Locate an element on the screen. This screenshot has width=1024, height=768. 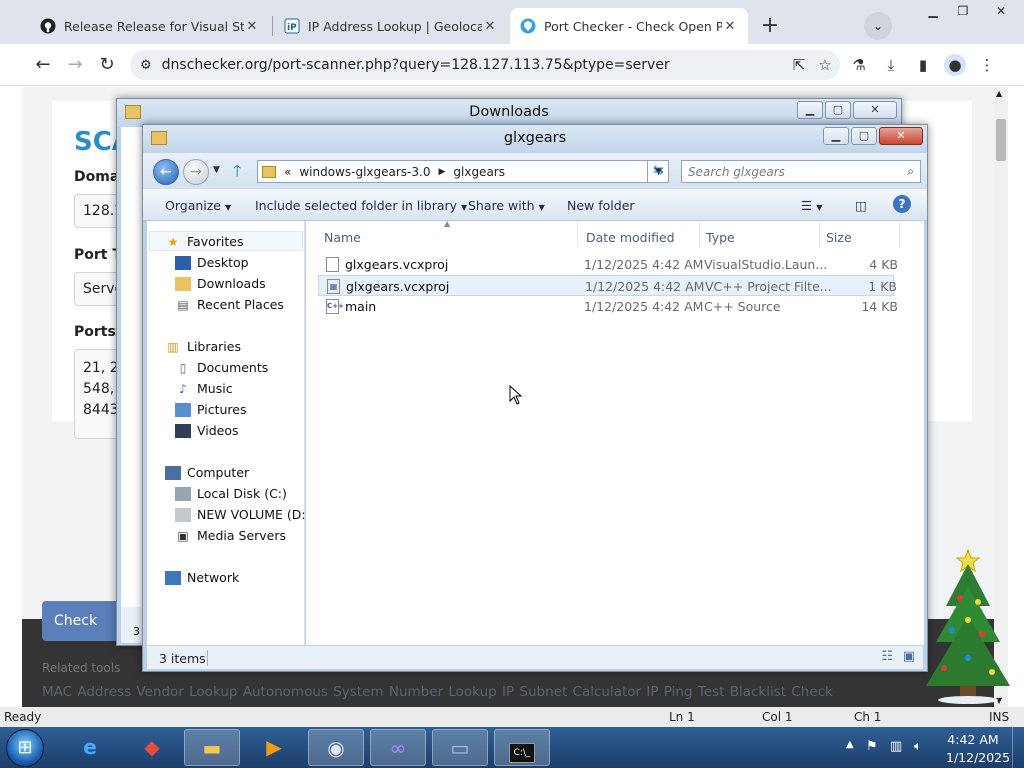
search-input: Search glxgears ⌕ is located at coordinates (801, 171).